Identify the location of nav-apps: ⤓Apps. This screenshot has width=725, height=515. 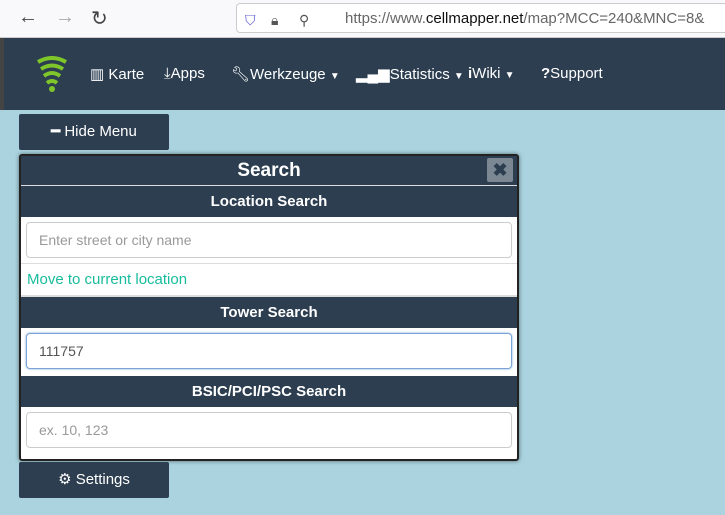
(184, 73).